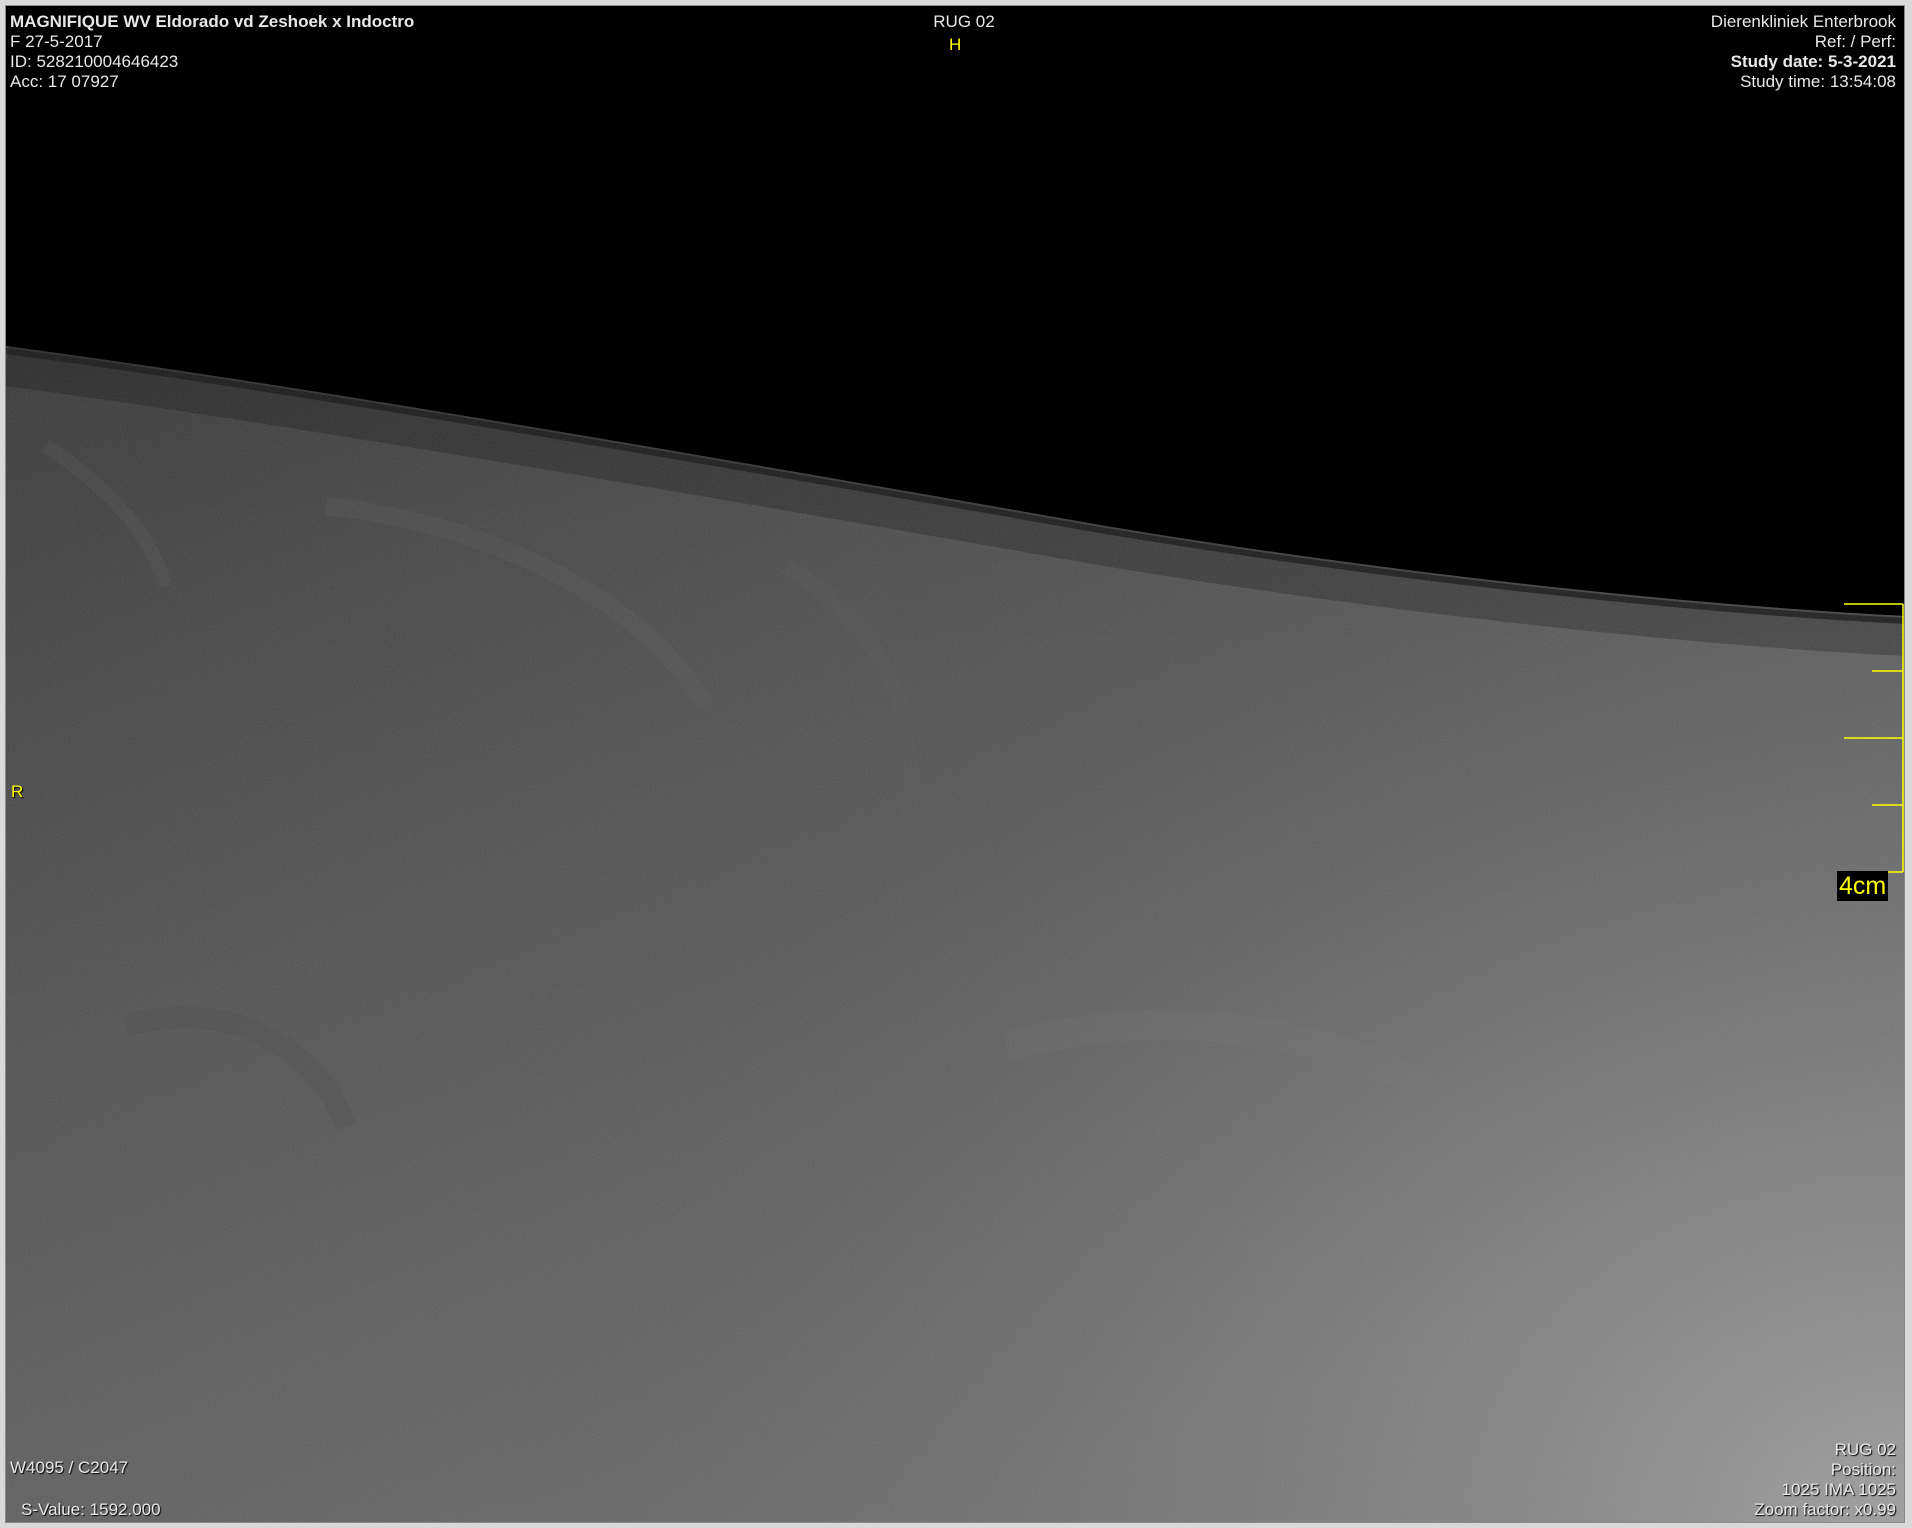  What do you see at coordinates (64, 81) in the screenshot?
I see `accession-number: Acc: 17 07927` at bounding box center [64, 81].